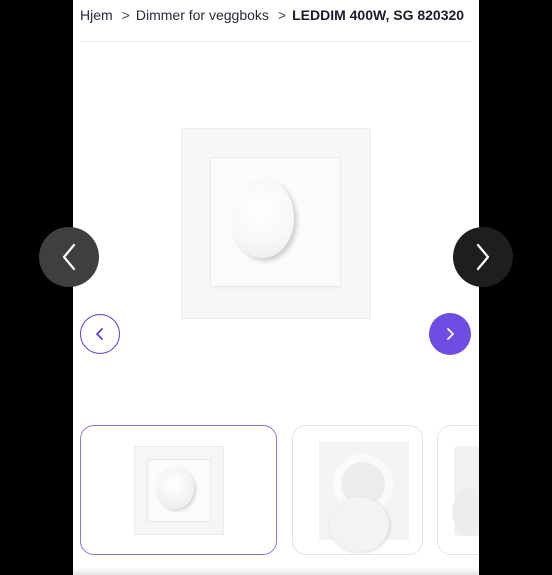 This screenshot has width=552, height=575. I want to click on bottom-edge, so click(276, 571).